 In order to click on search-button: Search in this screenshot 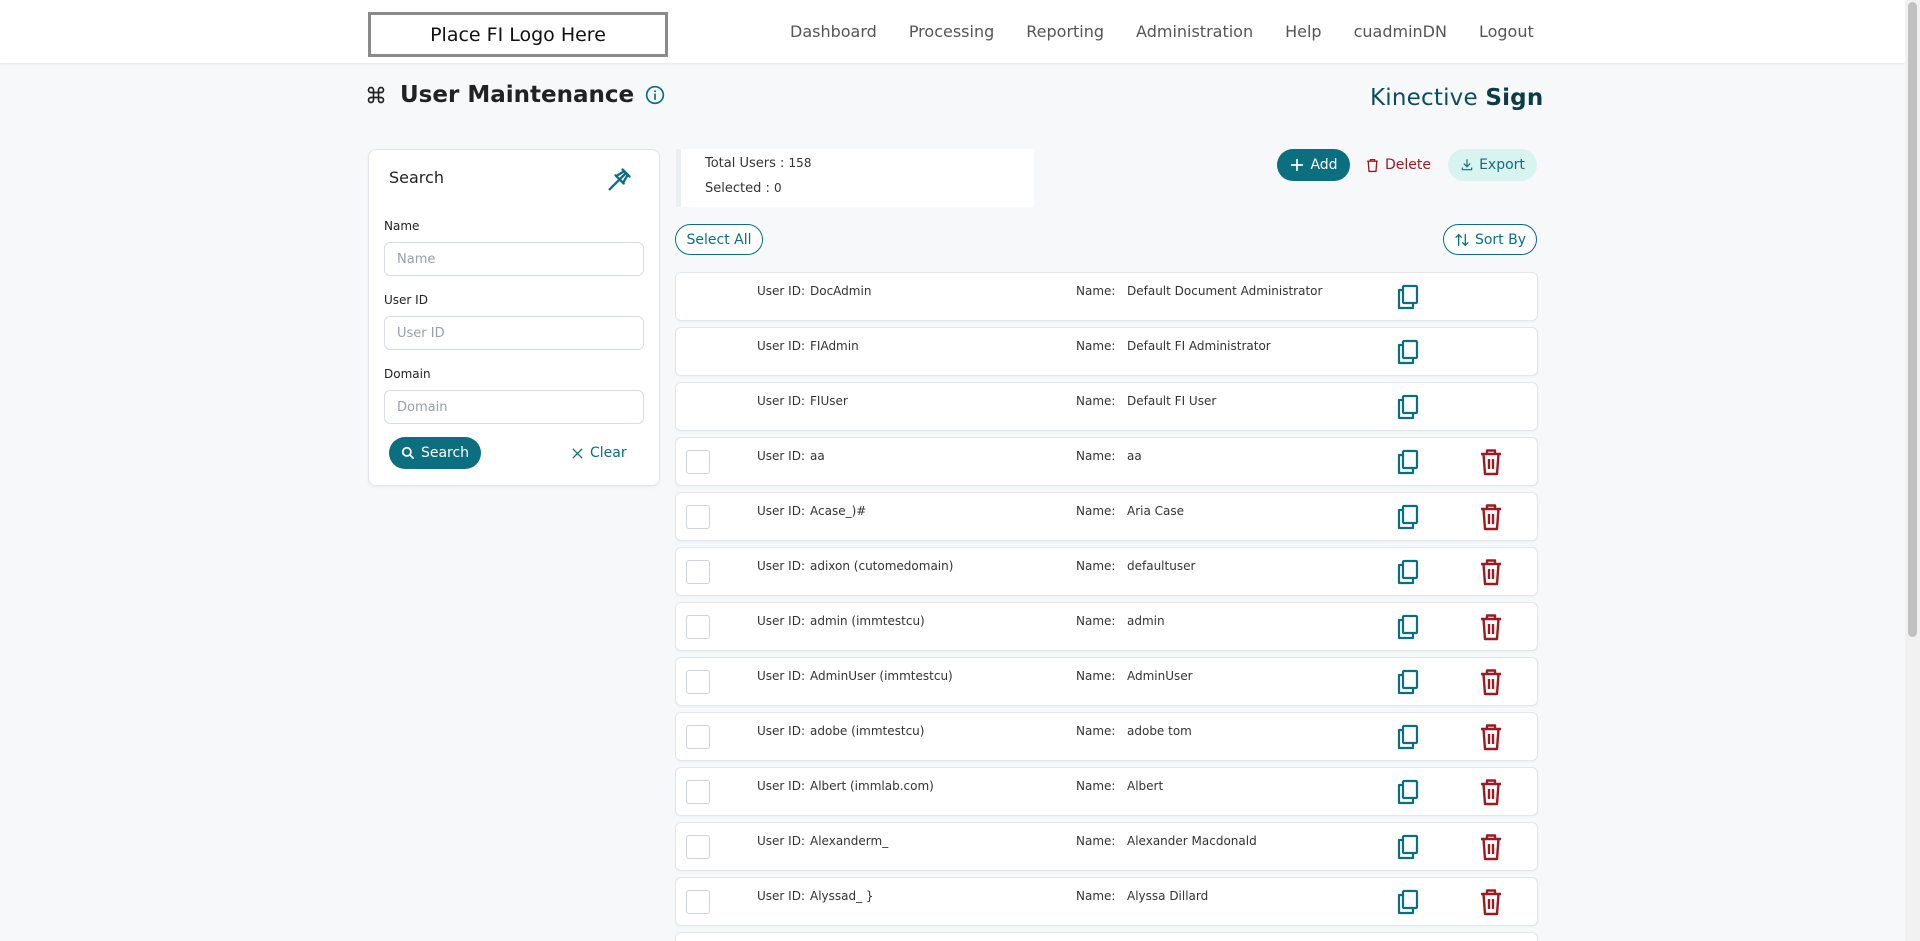, I will do `click(435, 453)`.